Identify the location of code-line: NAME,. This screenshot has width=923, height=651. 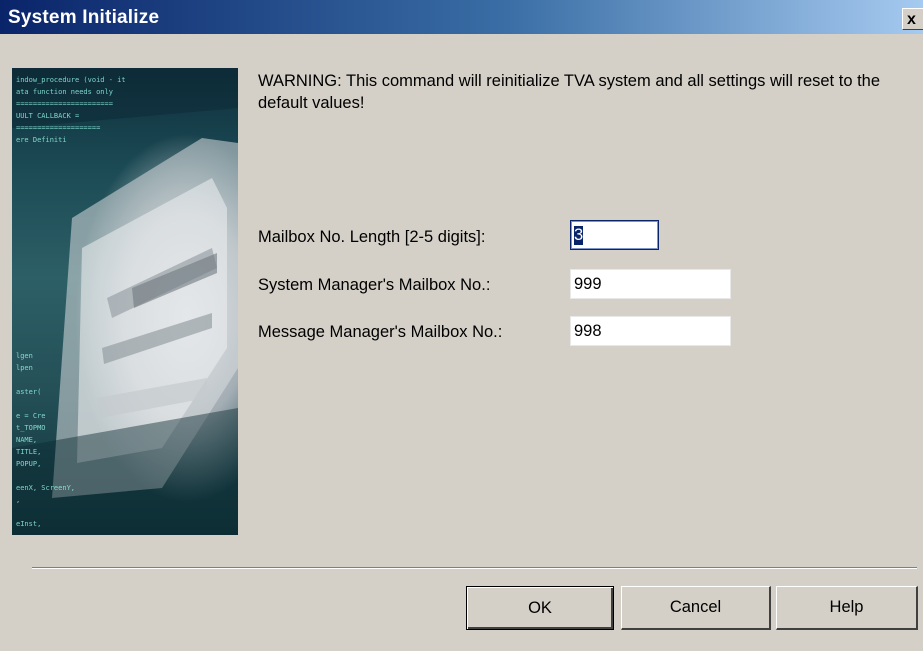
(27, 440).